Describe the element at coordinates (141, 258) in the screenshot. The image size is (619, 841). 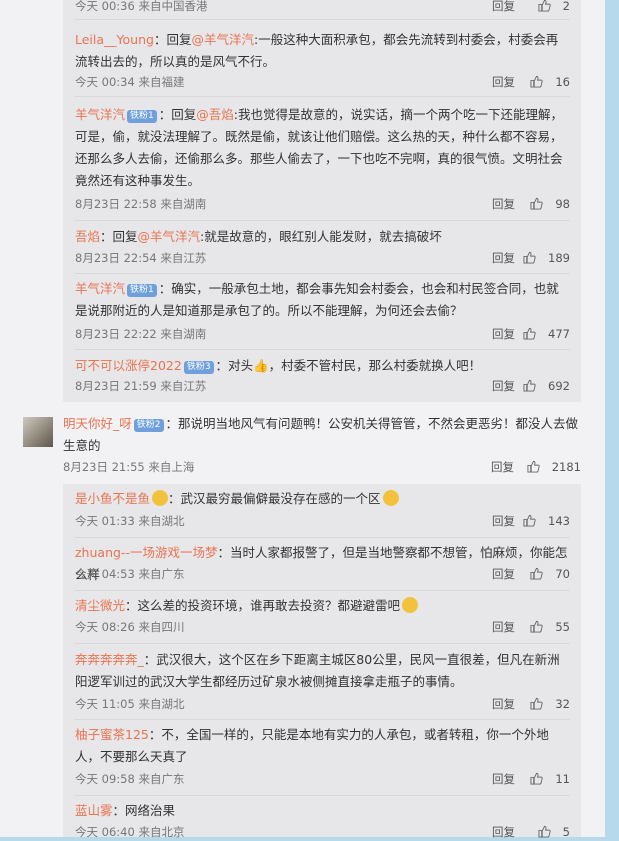
I see `comment-time: 8月23日 22:54 来自江苏` at that location.